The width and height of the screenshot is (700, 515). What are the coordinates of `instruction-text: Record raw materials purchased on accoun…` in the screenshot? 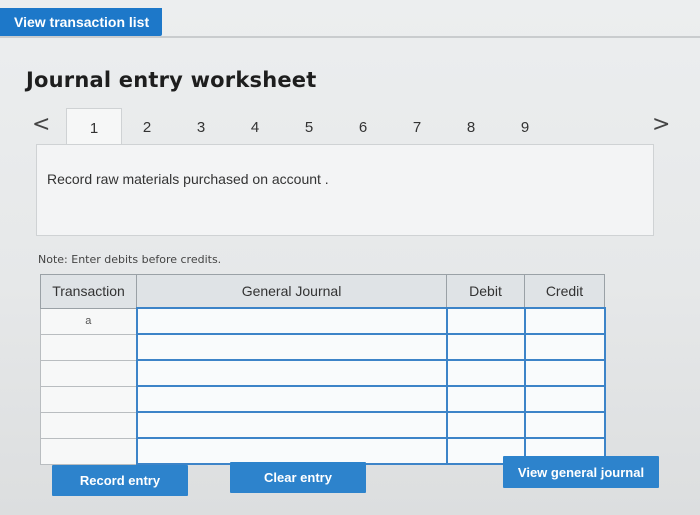 It's located at (188, 179).